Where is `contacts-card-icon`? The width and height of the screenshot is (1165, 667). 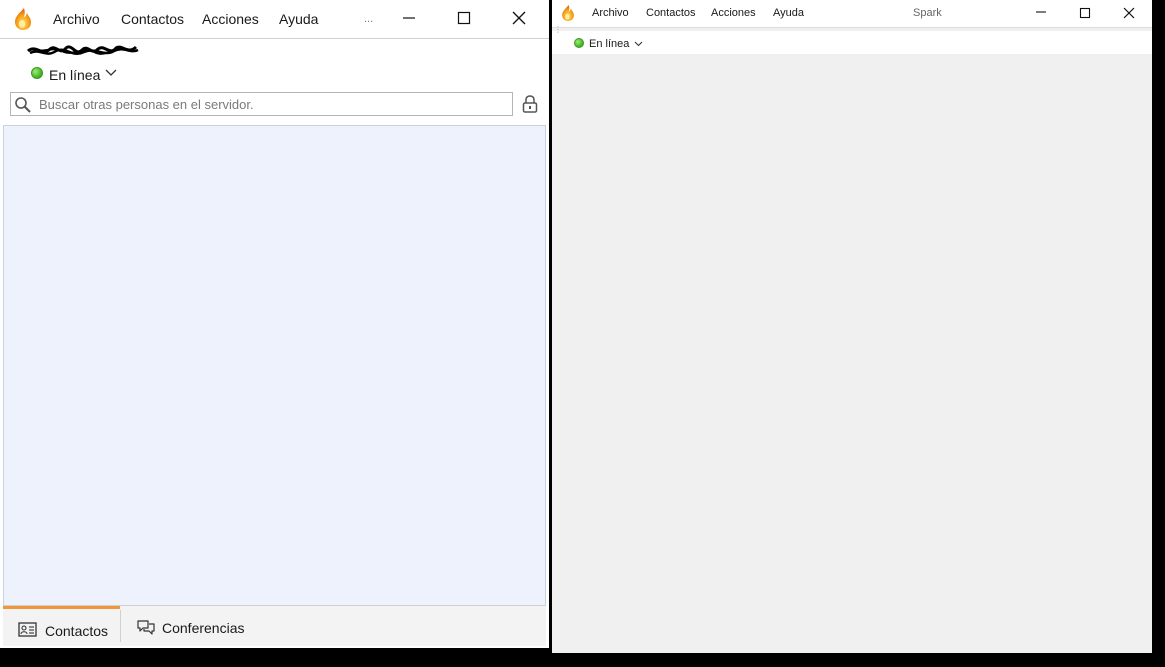 contacts-card-icon is located at coordinates (27, 629).